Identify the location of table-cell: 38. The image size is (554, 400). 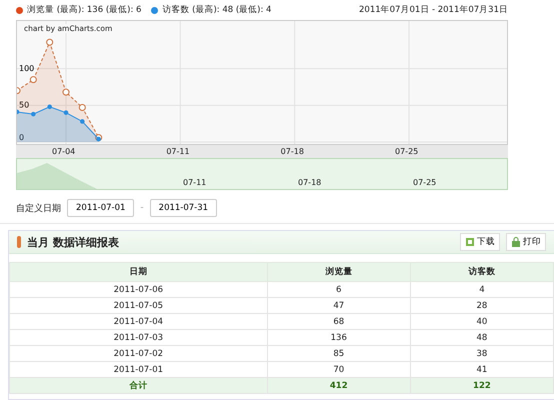
(482, 354).